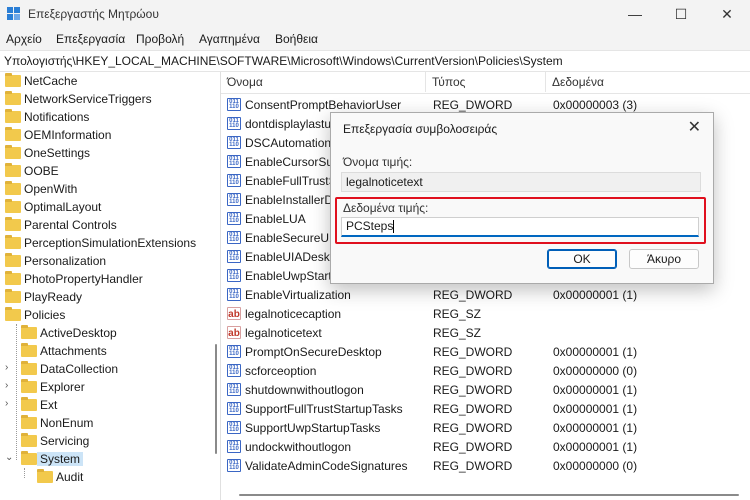 The height and width of the screenshot is (500, 750). I want to click on maximize-button: ☐, so click(681, 14).